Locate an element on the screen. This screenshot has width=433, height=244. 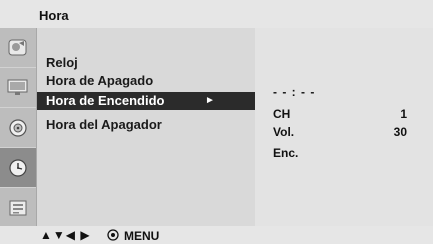
screen-icon is located at coordinates (17, 87).